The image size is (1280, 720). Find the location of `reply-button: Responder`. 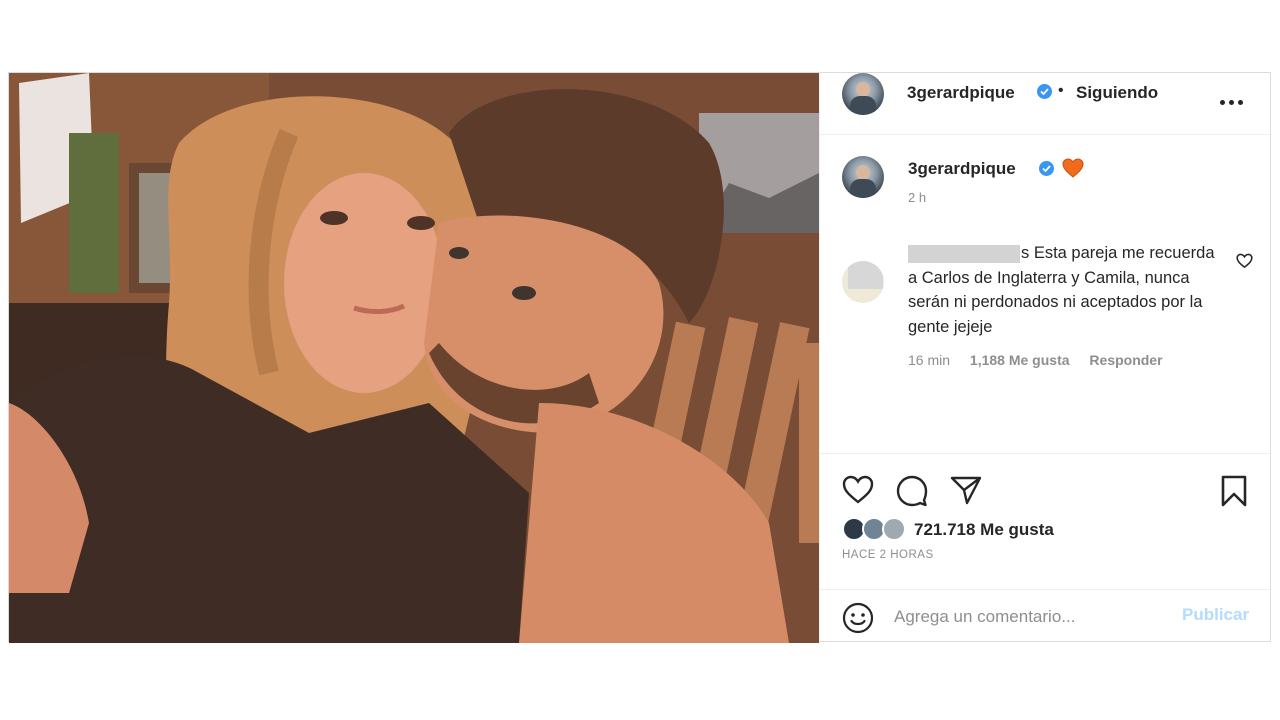

reply-button: Responder is located at coordinates (1125, 360).